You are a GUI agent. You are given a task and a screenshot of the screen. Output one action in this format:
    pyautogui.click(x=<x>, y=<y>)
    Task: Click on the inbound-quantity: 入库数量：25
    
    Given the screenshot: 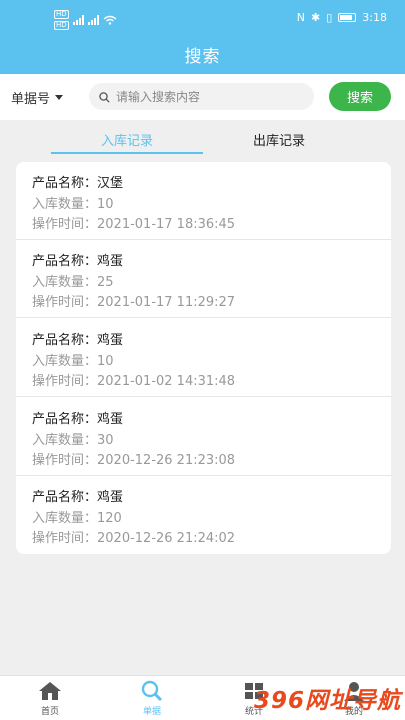 What is the action you would take?
    pyautogui.click(x=73, y=282)
    